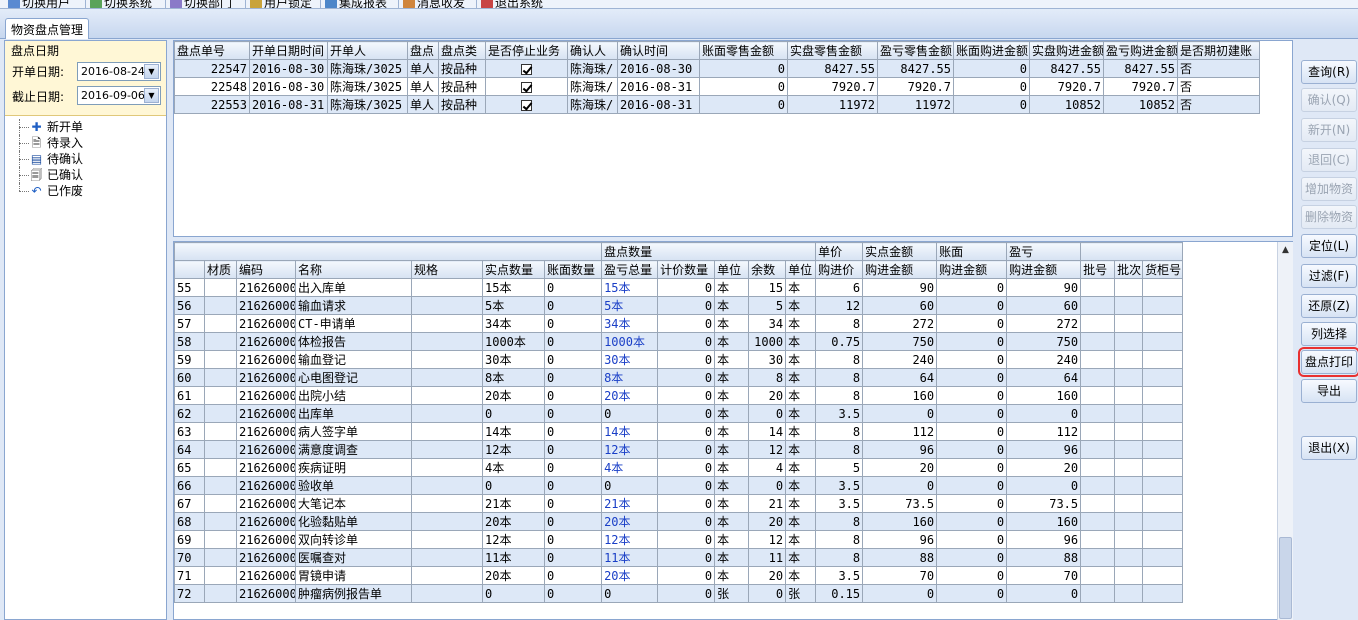  Describe the element at coordinates (679, 485) in the screenshot. I see `items-table-row: 66 21626000 验收单 0 0 0 0 本 0 本 3.5 0 0 0` at that location.